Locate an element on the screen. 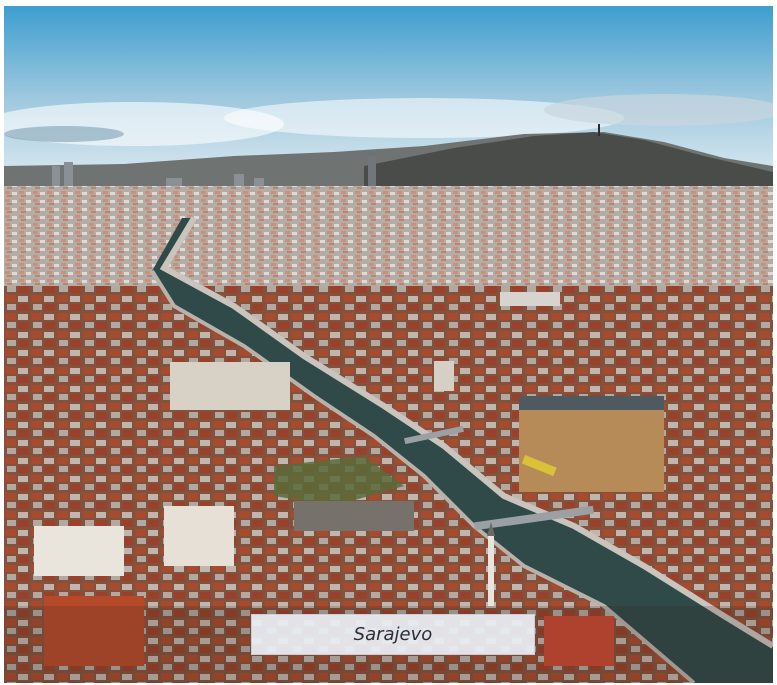 The image size is (777, 685). tv-tower is located at coordinates (599, 130).